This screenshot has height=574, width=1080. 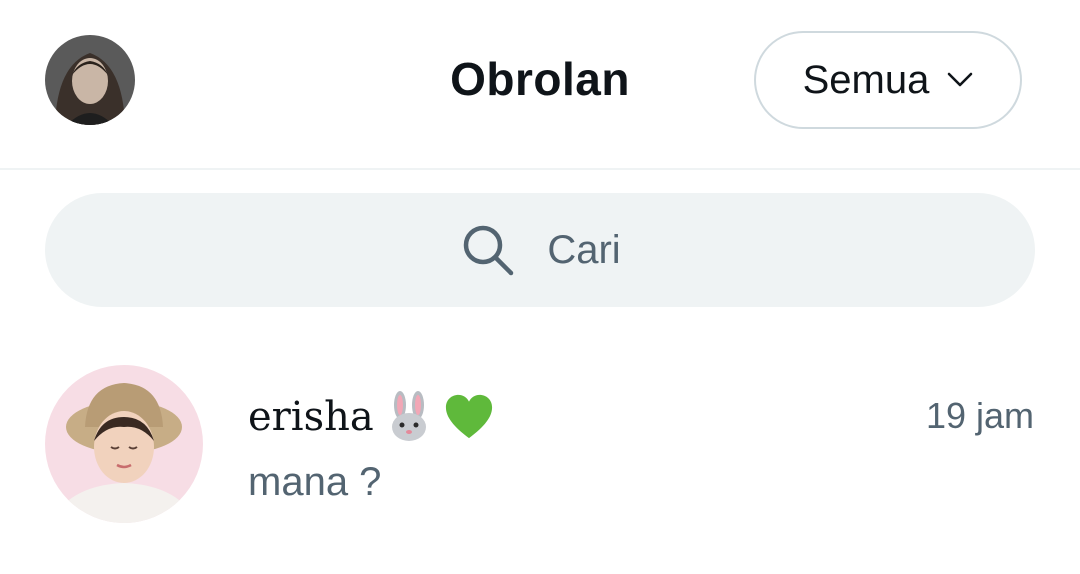 What do you see at coordinates (979, 415) in the screenshot?
I see `conversation-time: 19 jam` at bounding box center [979, 415].